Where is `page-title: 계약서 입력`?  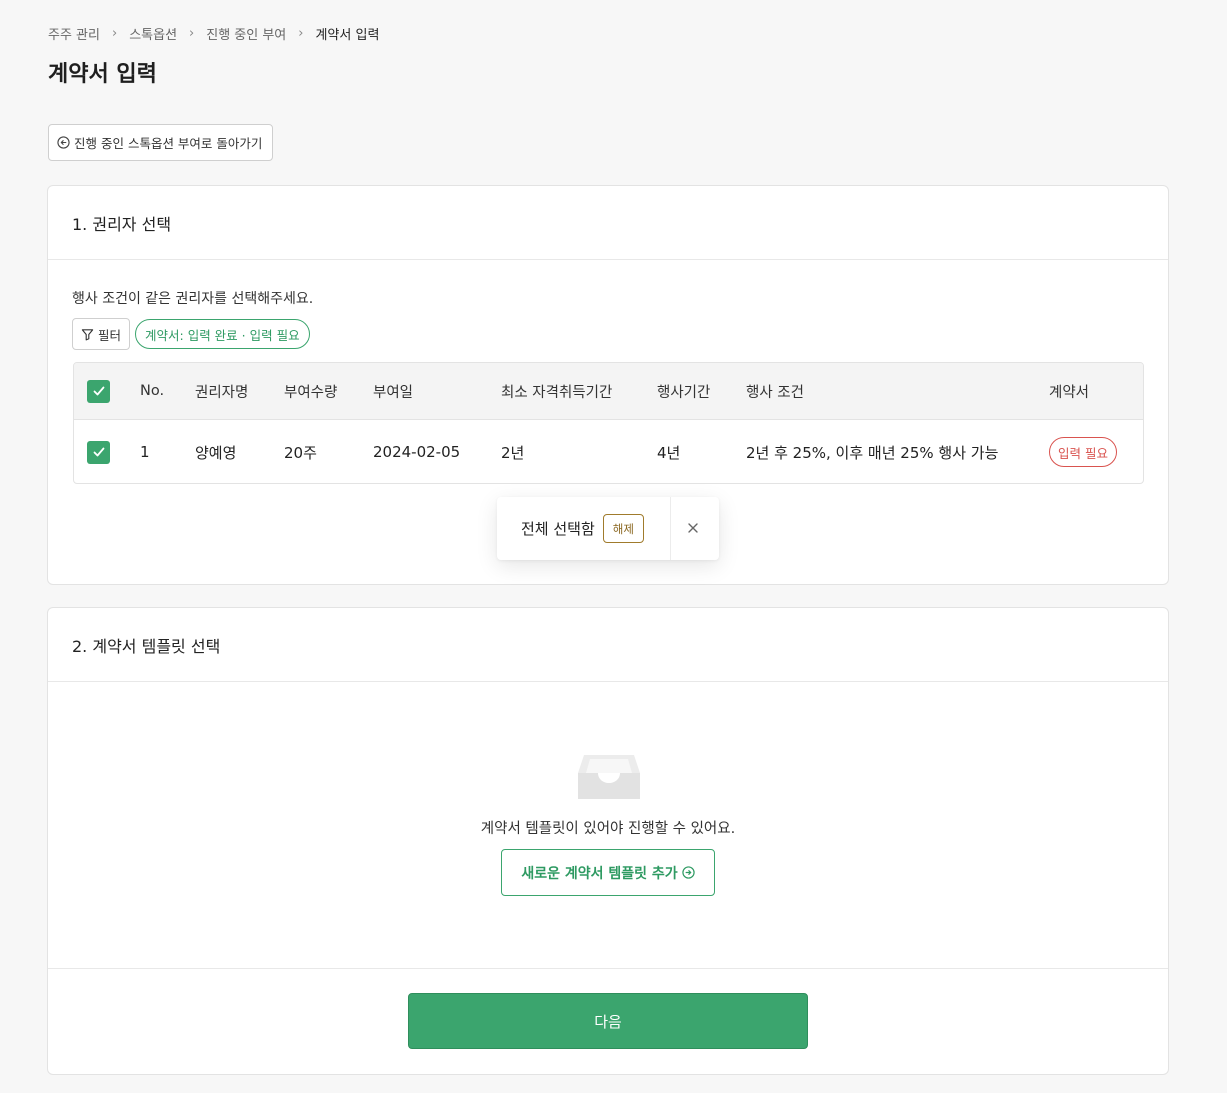 page-title: 계약서 입력 is located at coordinates (102, 74).